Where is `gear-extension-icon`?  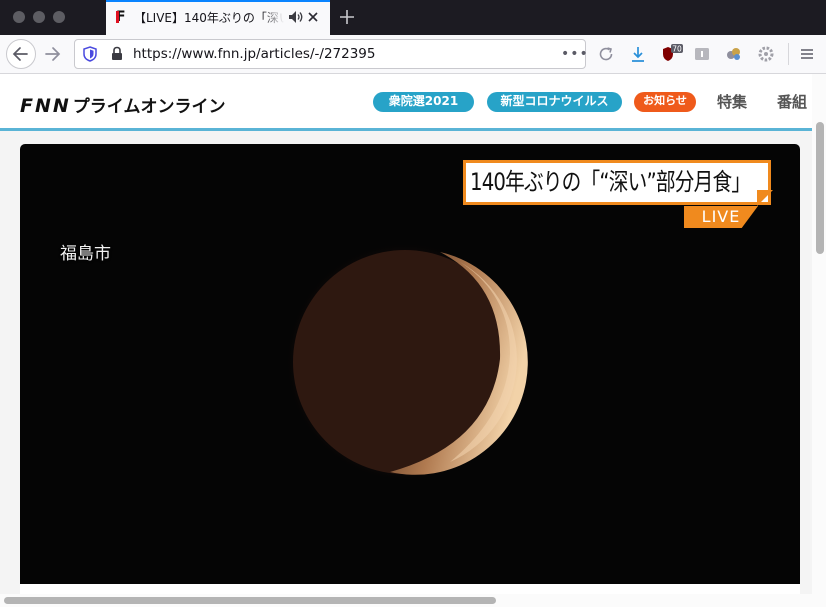 gear-extension-icon is located at coordinates (766, 54).